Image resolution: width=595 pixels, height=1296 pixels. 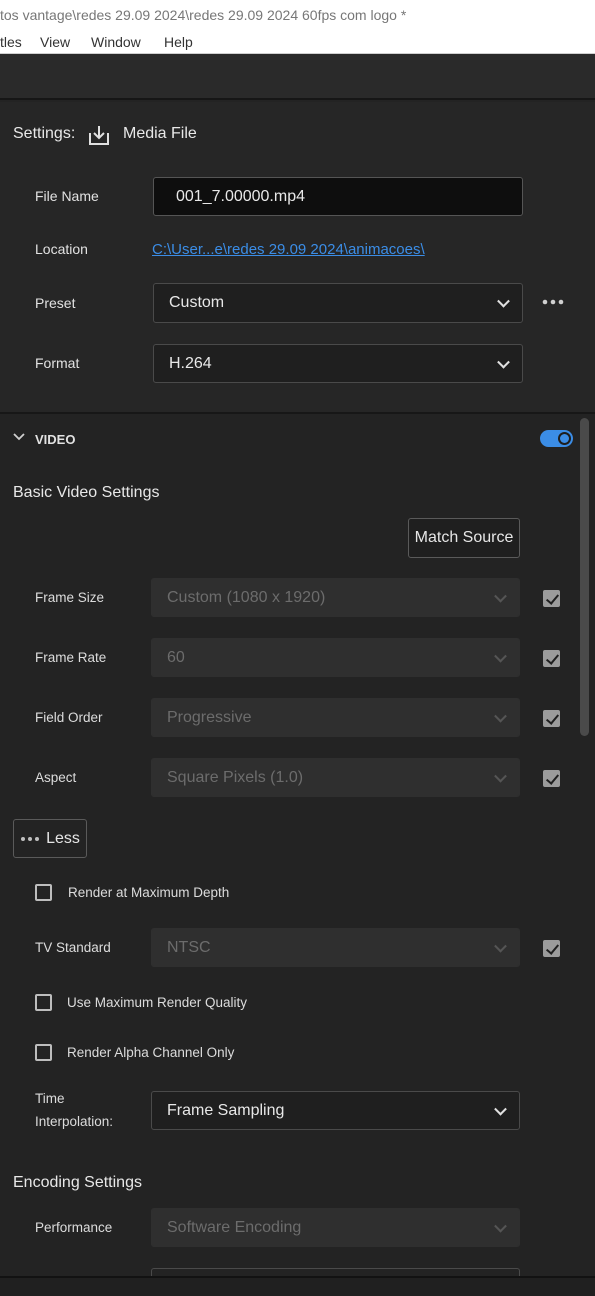 What do you see at coordinates (99, 135) in the screenshot?
I see `download-tray-icon` at bounding box center [99, 135].